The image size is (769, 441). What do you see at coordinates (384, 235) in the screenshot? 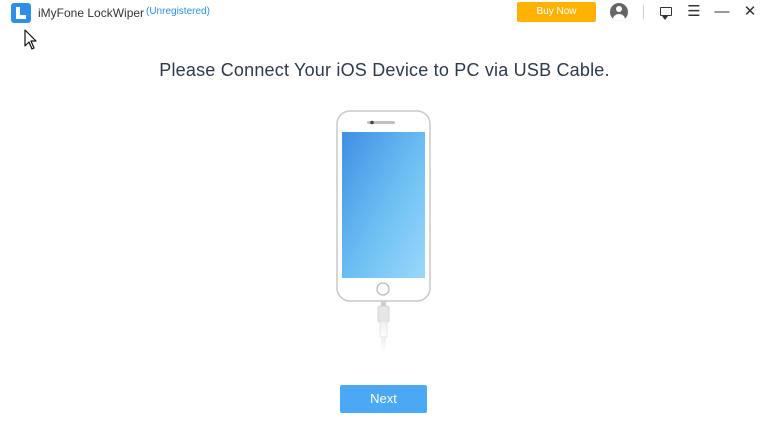
I see `iphone-illustration` at bounding box center [384, 235].